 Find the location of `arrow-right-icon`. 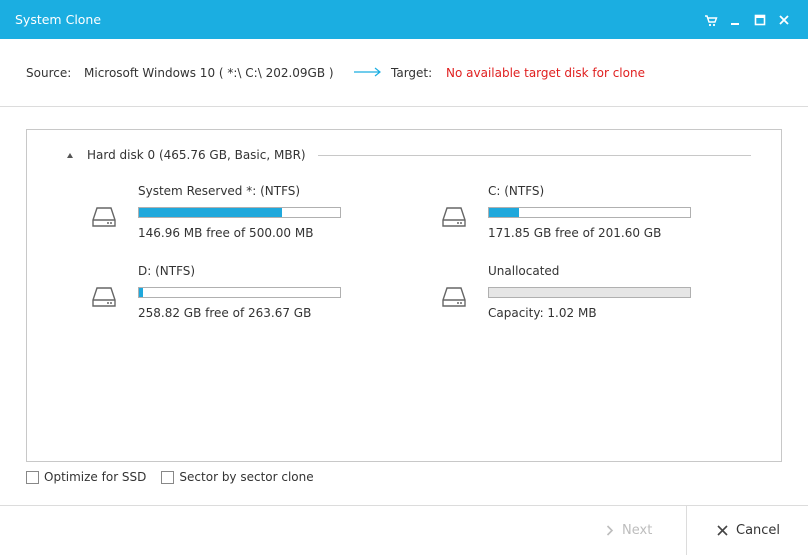

arrow-right-icon is located at coordinates (368, 73).